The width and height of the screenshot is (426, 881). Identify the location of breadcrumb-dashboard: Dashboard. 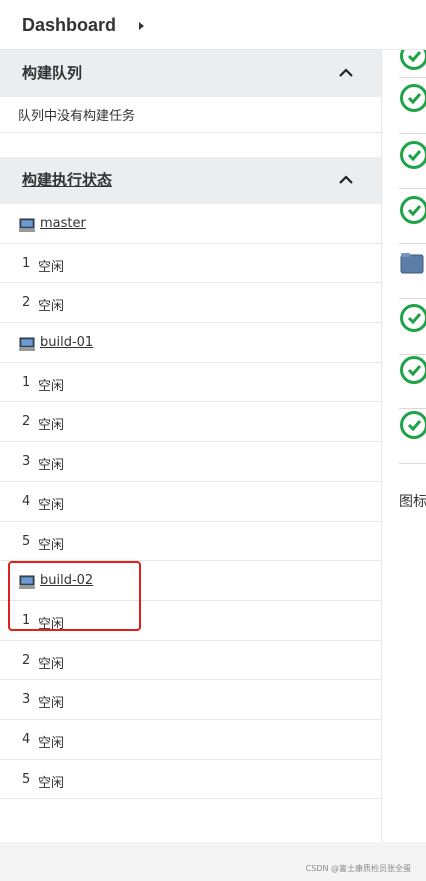
(69, 25).